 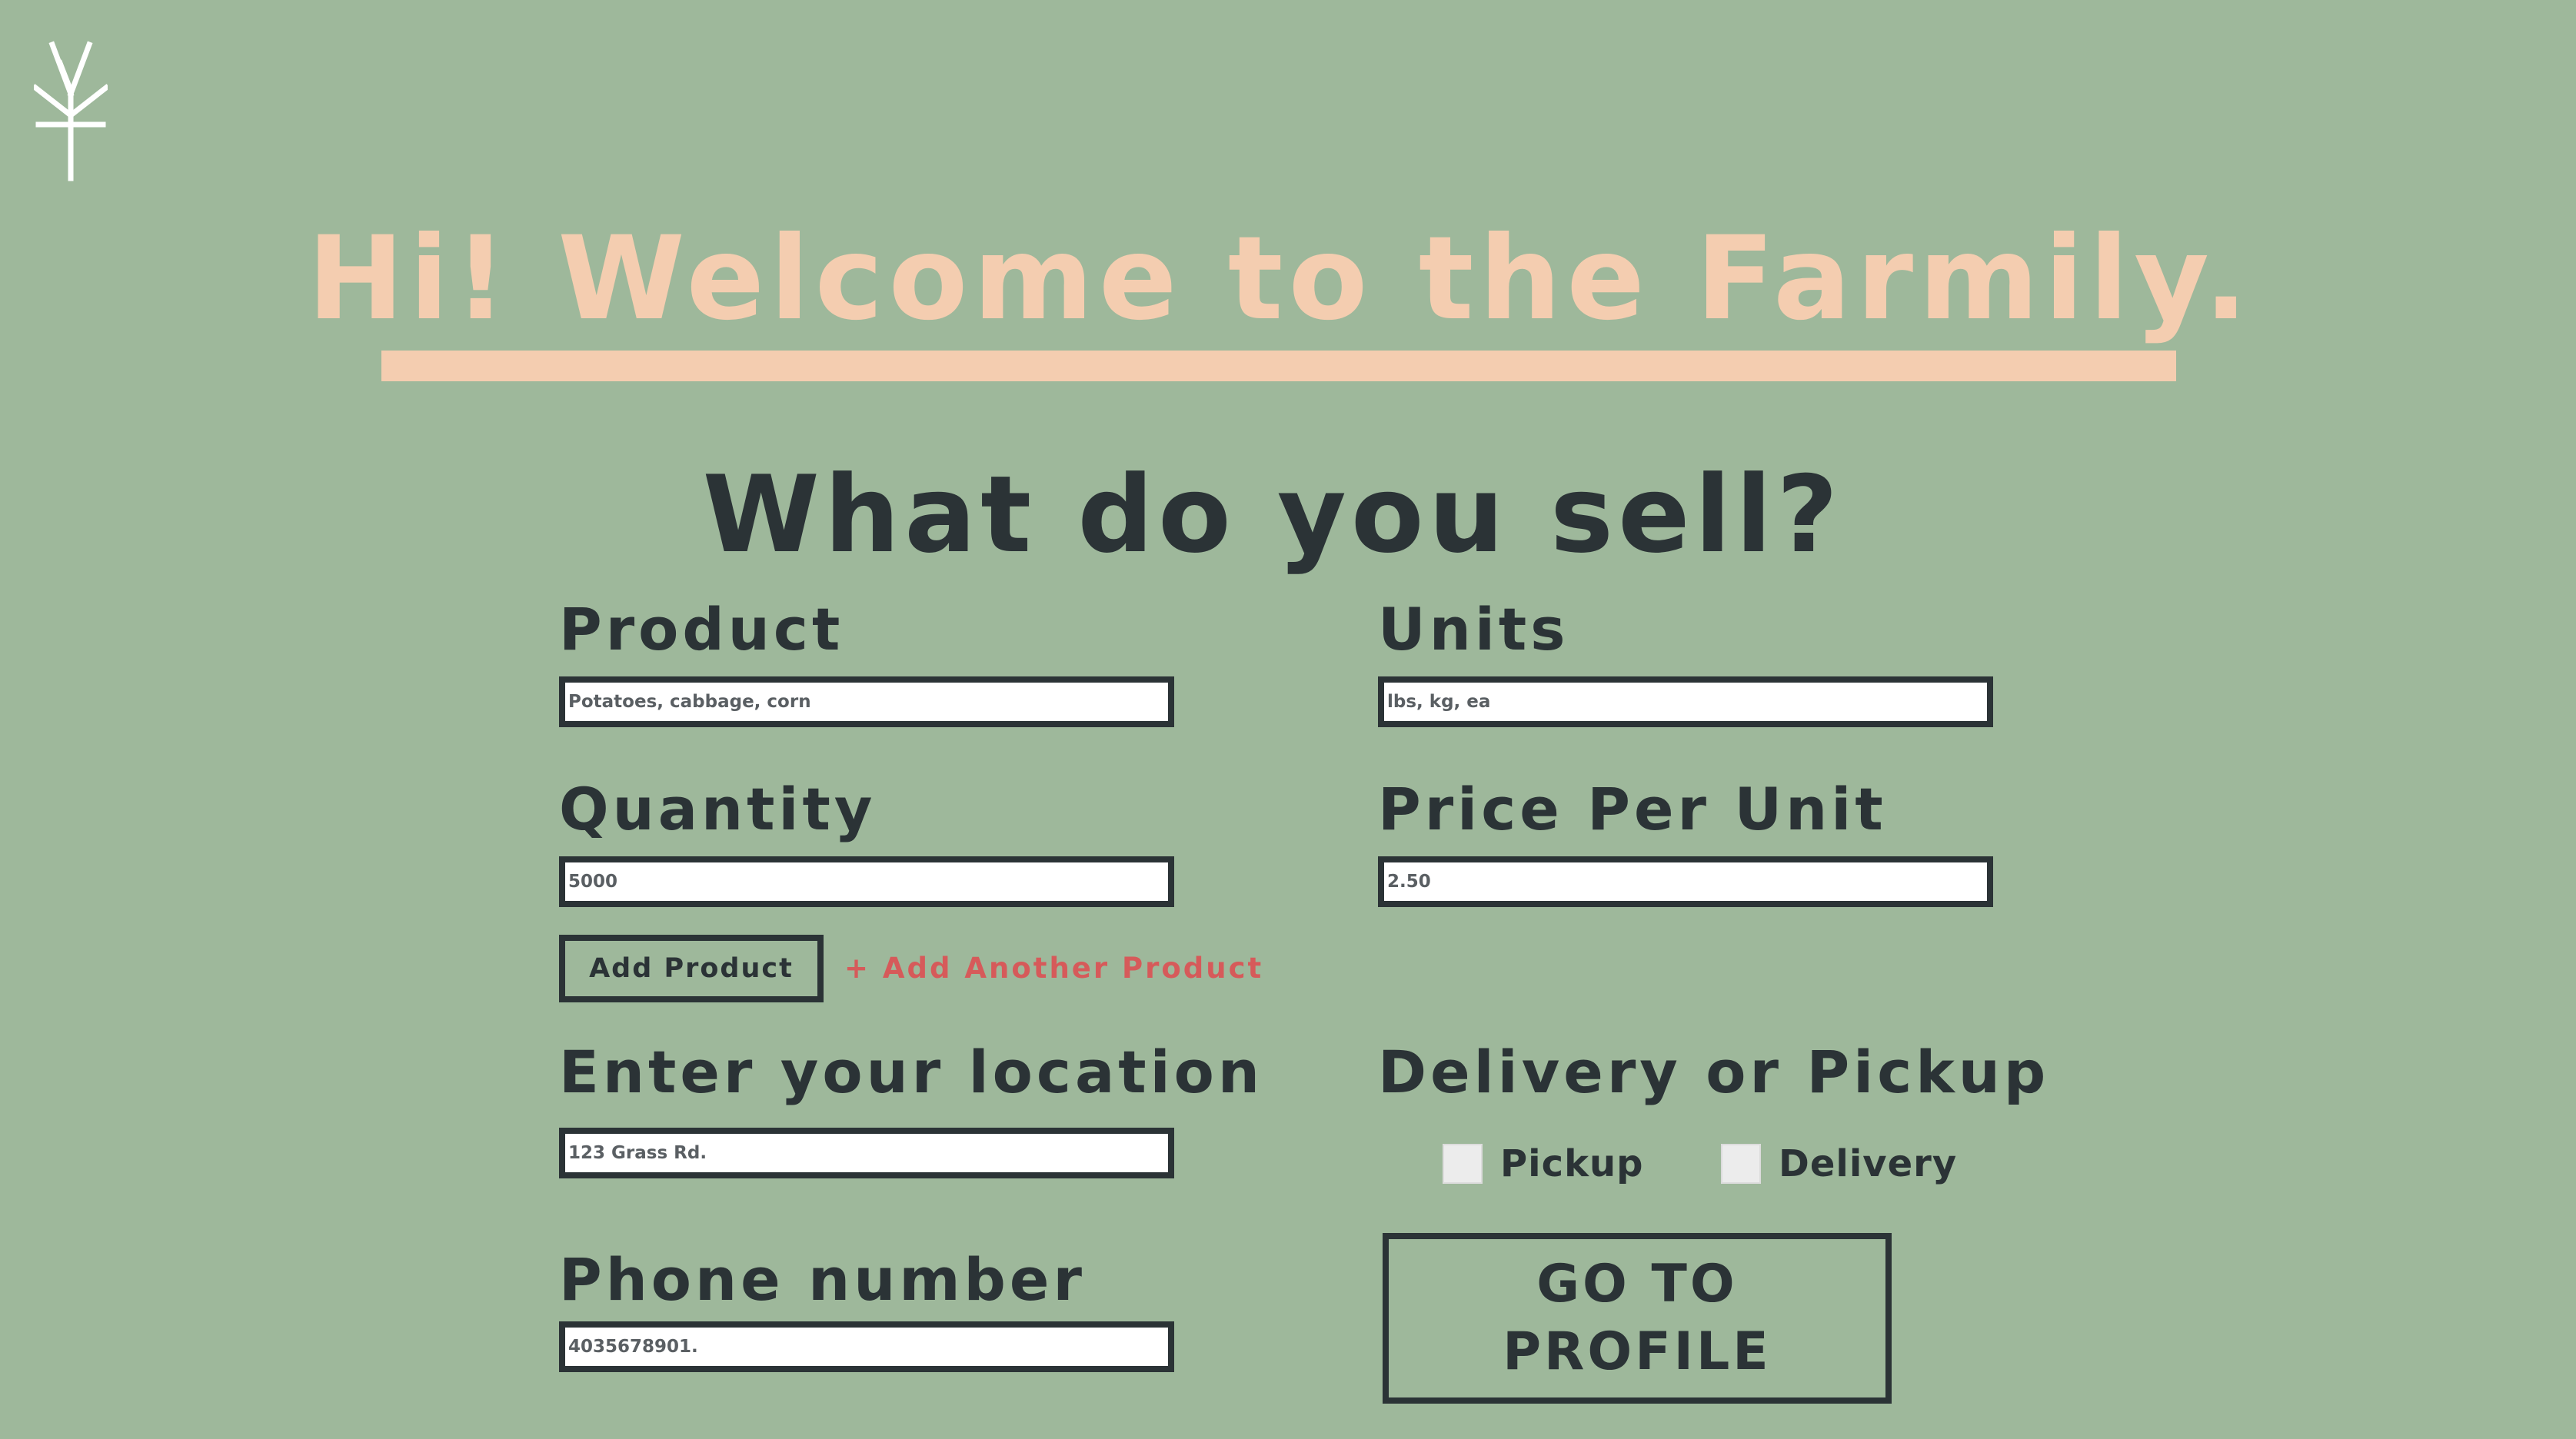 What do you see at coordinates (638, 1153) in the screenshot?
I see `location-input-placeholder: 123 Grass Rd.` at bounding box center [638, 1153].